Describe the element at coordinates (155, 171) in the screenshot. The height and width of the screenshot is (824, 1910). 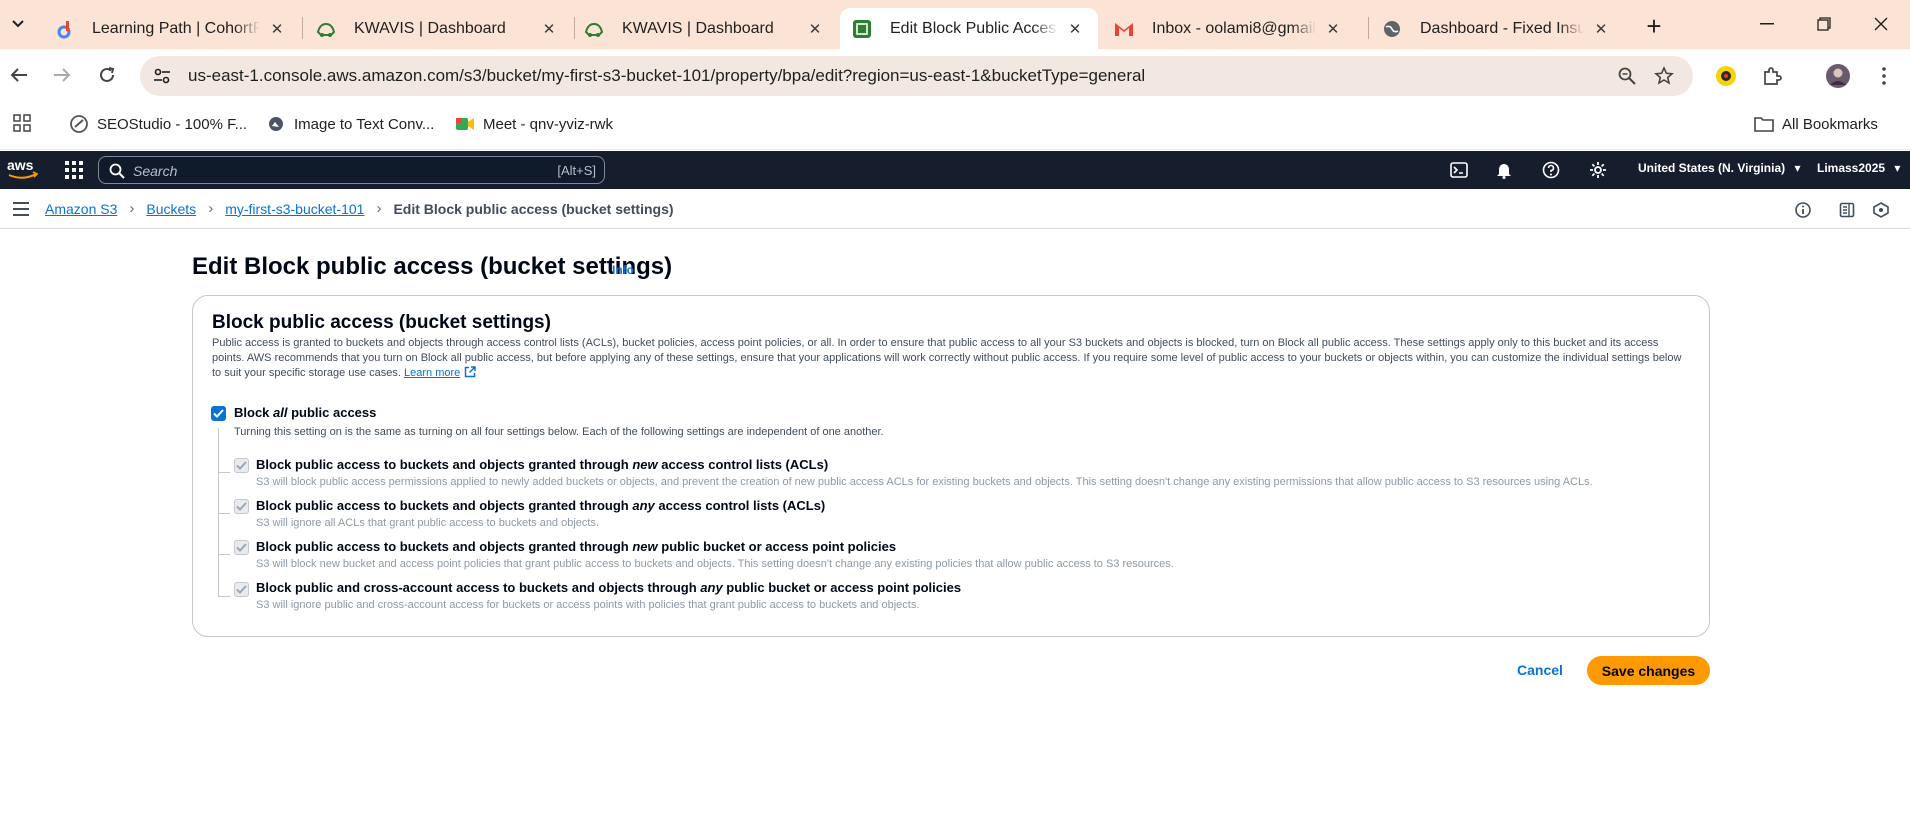
I see `search-placeholder: Search` at that location.